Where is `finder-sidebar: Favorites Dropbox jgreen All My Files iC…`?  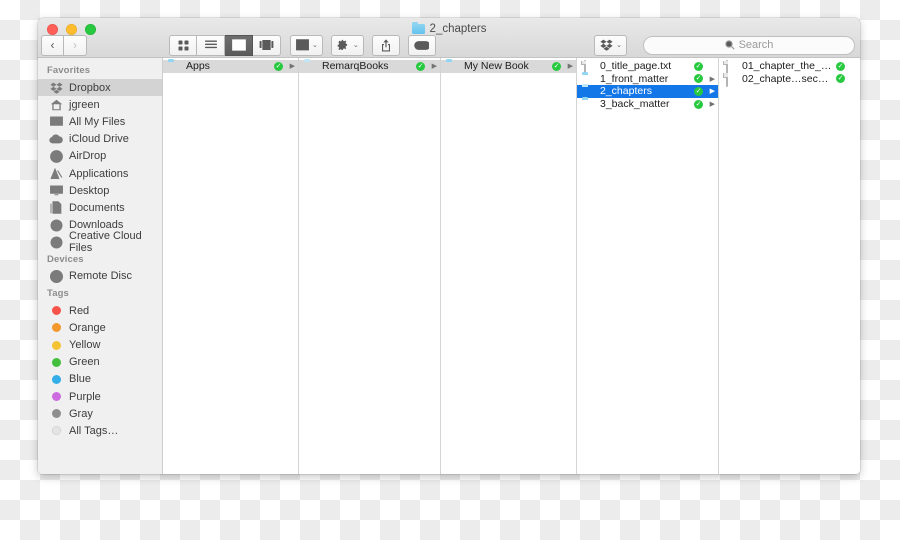
finder-sidebar: Favorites Dropbox jgreen All My Files iC… is located at coordinates (100, 266).